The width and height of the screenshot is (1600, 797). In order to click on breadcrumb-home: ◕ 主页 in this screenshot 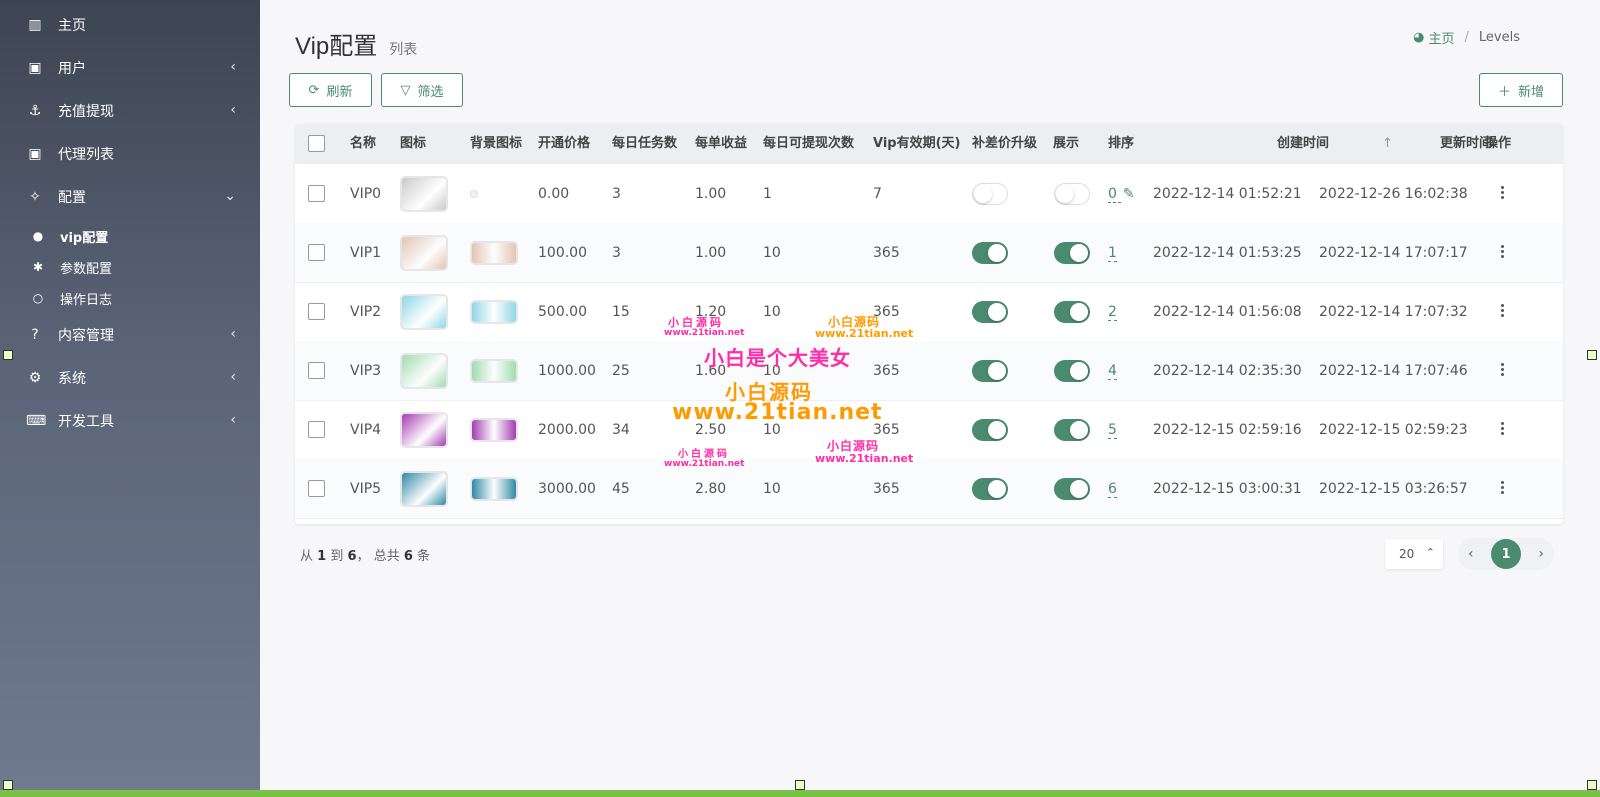, I will do `click(1433, 37)`.